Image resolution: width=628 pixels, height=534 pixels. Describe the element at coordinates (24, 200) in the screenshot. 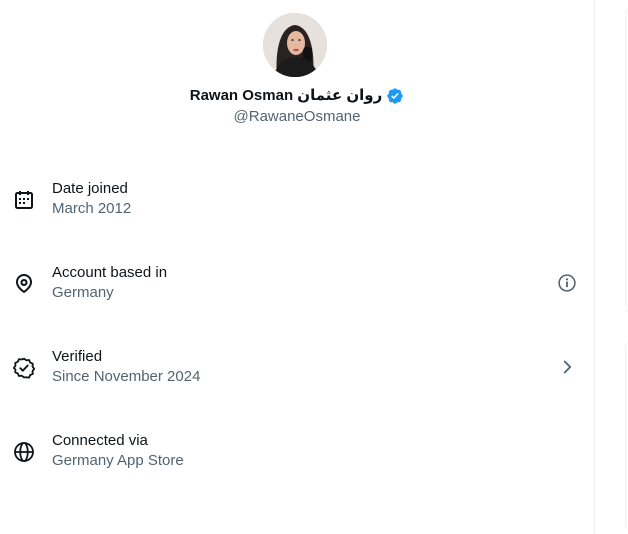

I see `calendar-icon` at that location.